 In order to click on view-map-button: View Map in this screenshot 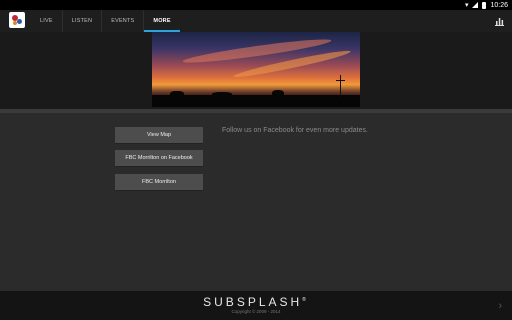, I will do `click(159, 135)`.